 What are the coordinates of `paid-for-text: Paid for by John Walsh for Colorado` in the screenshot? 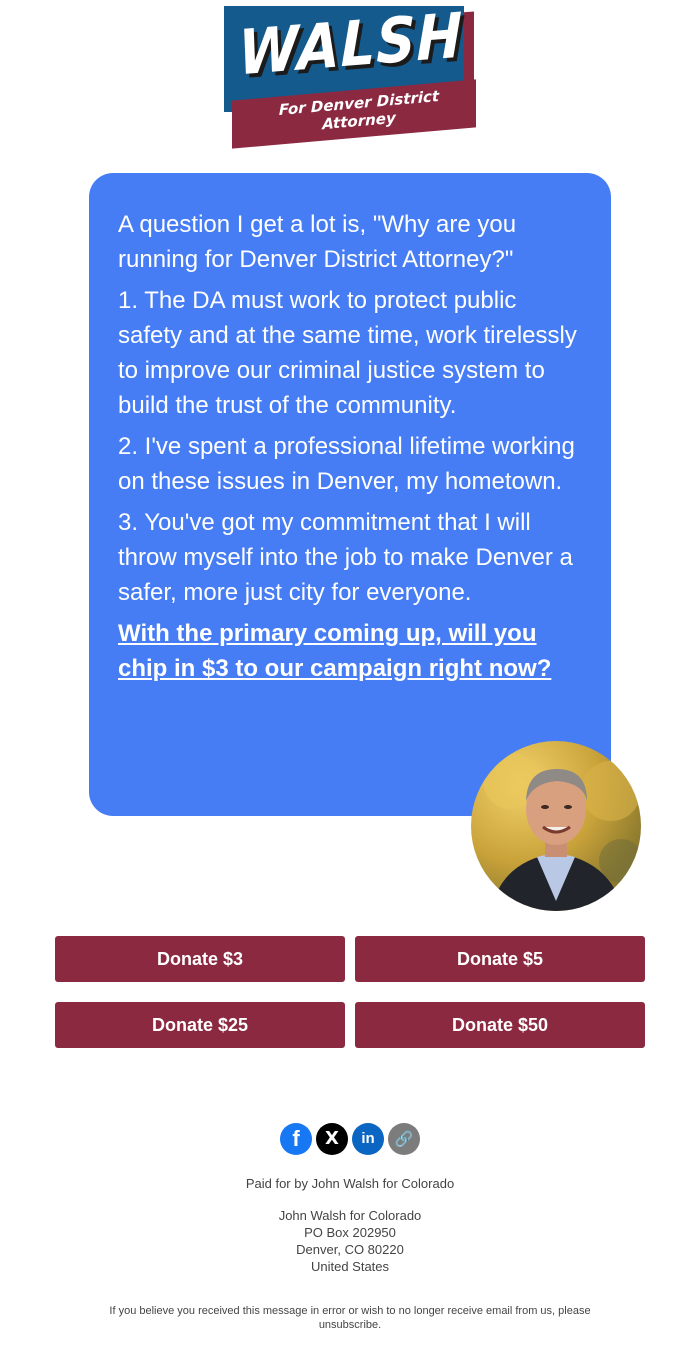 It's located at (350, 1183).